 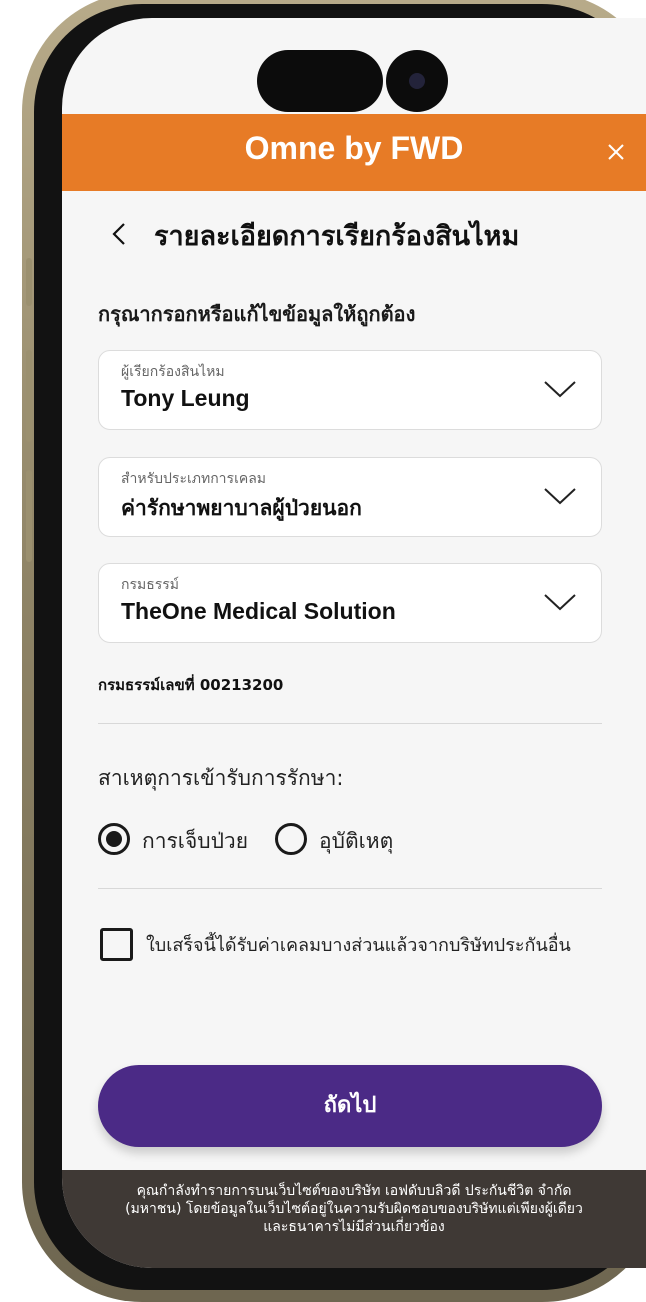 I want to click on front-camera, so click(x=417, y=81).